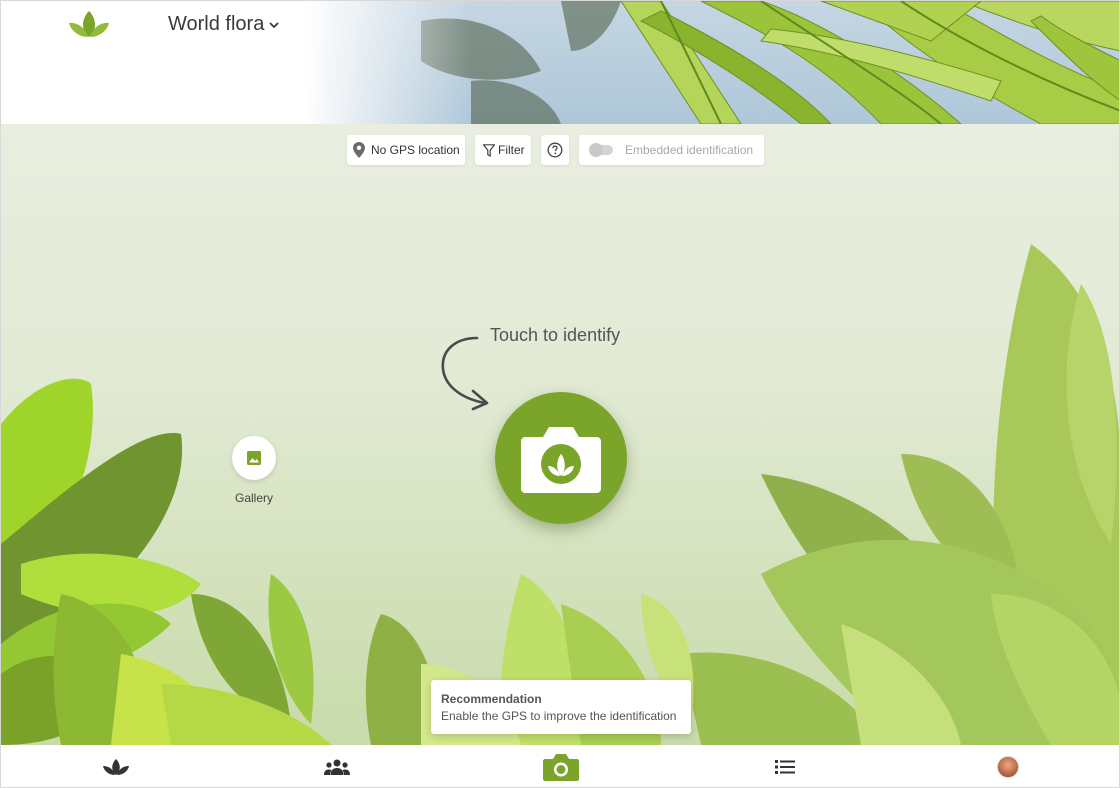  I want to click on people-icon, so click(337, 767).